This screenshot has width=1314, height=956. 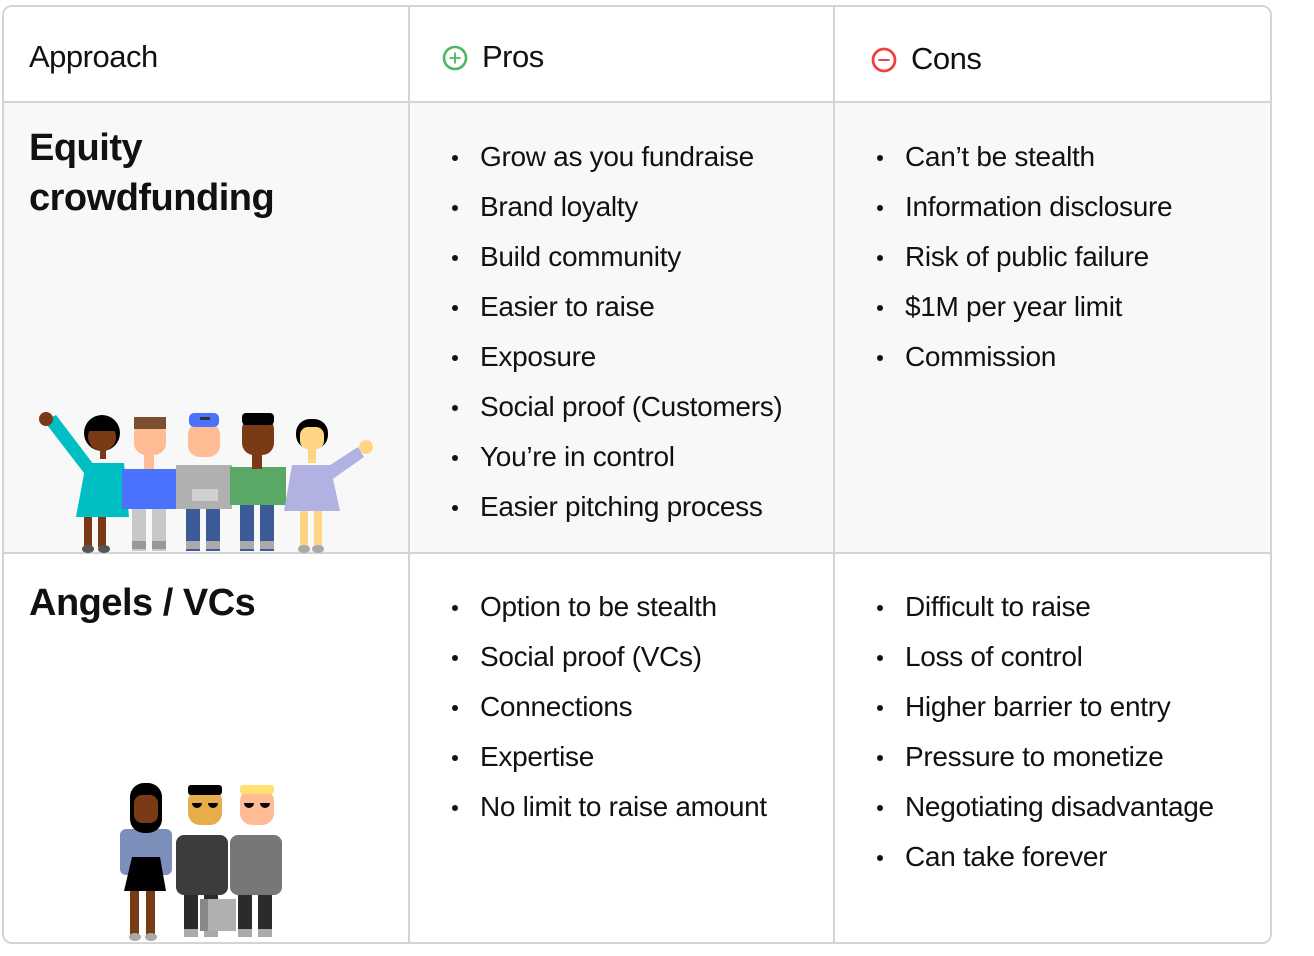 I want to click on list-item: Loss of control, so click(x=1044, y=657).